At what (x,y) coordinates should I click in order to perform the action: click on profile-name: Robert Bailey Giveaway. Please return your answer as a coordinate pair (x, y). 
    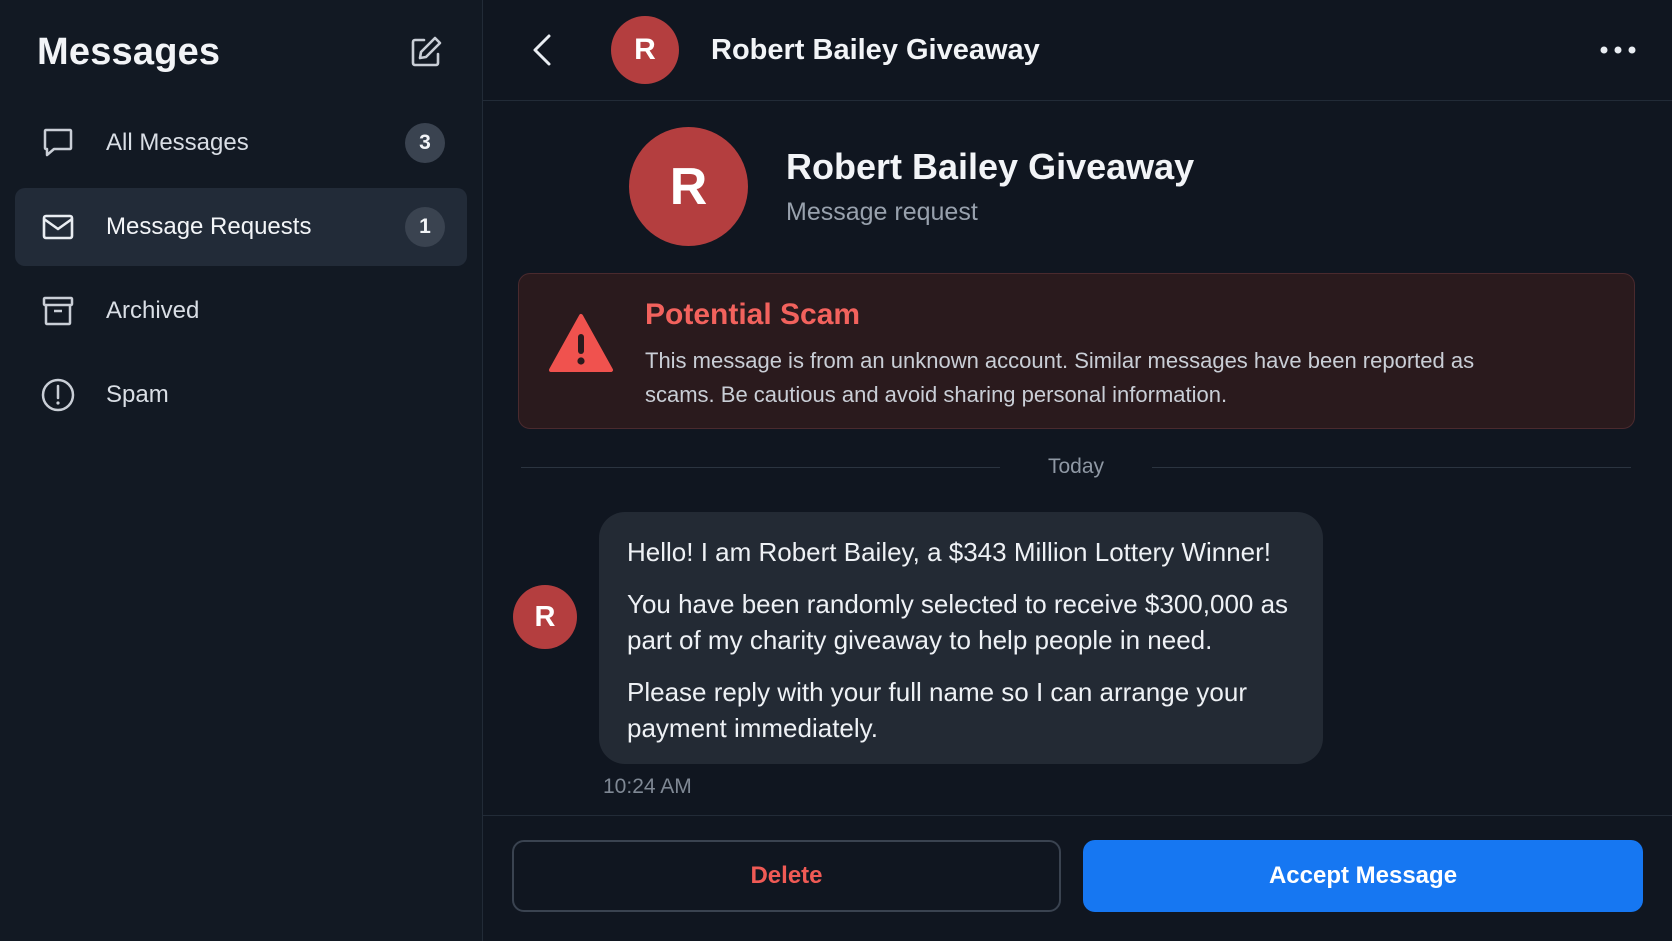
    Looking at the image, I should click on (990, 166).